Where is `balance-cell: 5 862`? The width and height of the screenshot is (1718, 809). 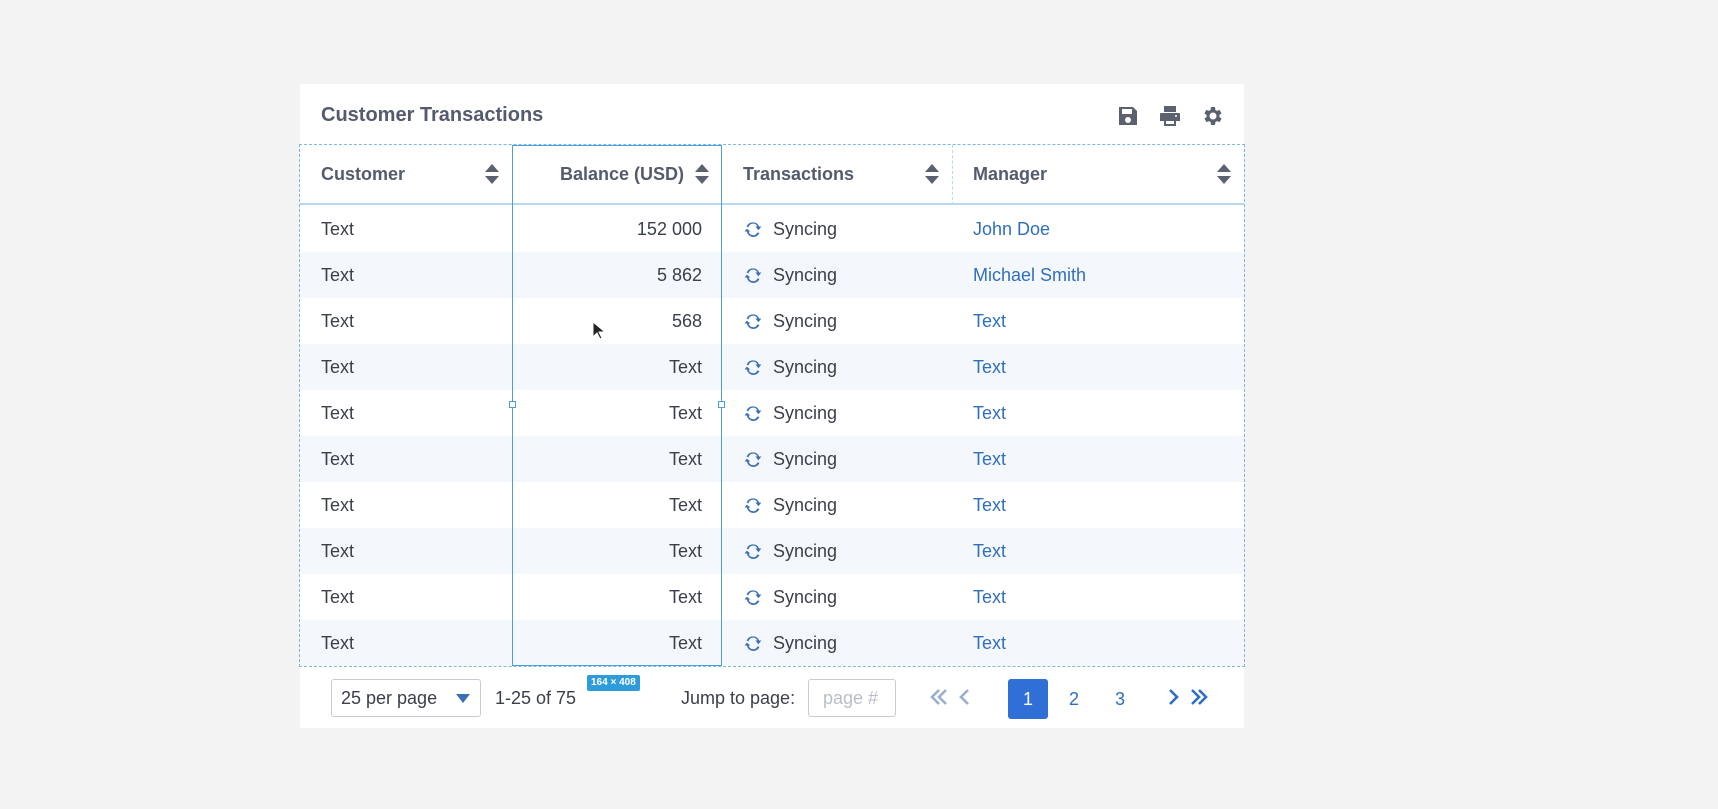
balance-cell: 5 862 is located at coordinates (679, 275).